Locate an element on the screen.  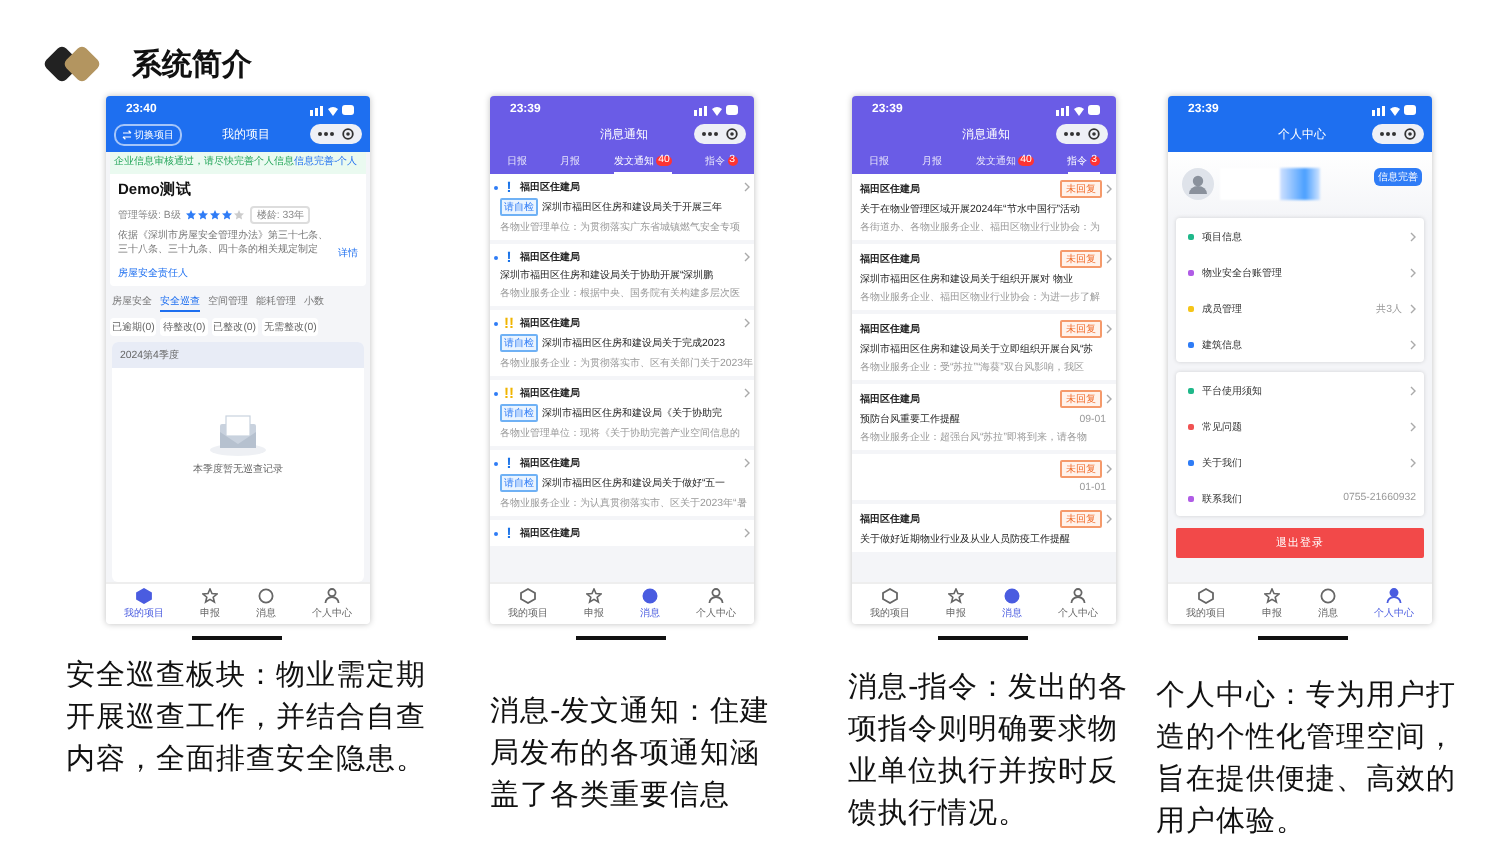
blurred-name-block is located at coordinates (1270, 184).